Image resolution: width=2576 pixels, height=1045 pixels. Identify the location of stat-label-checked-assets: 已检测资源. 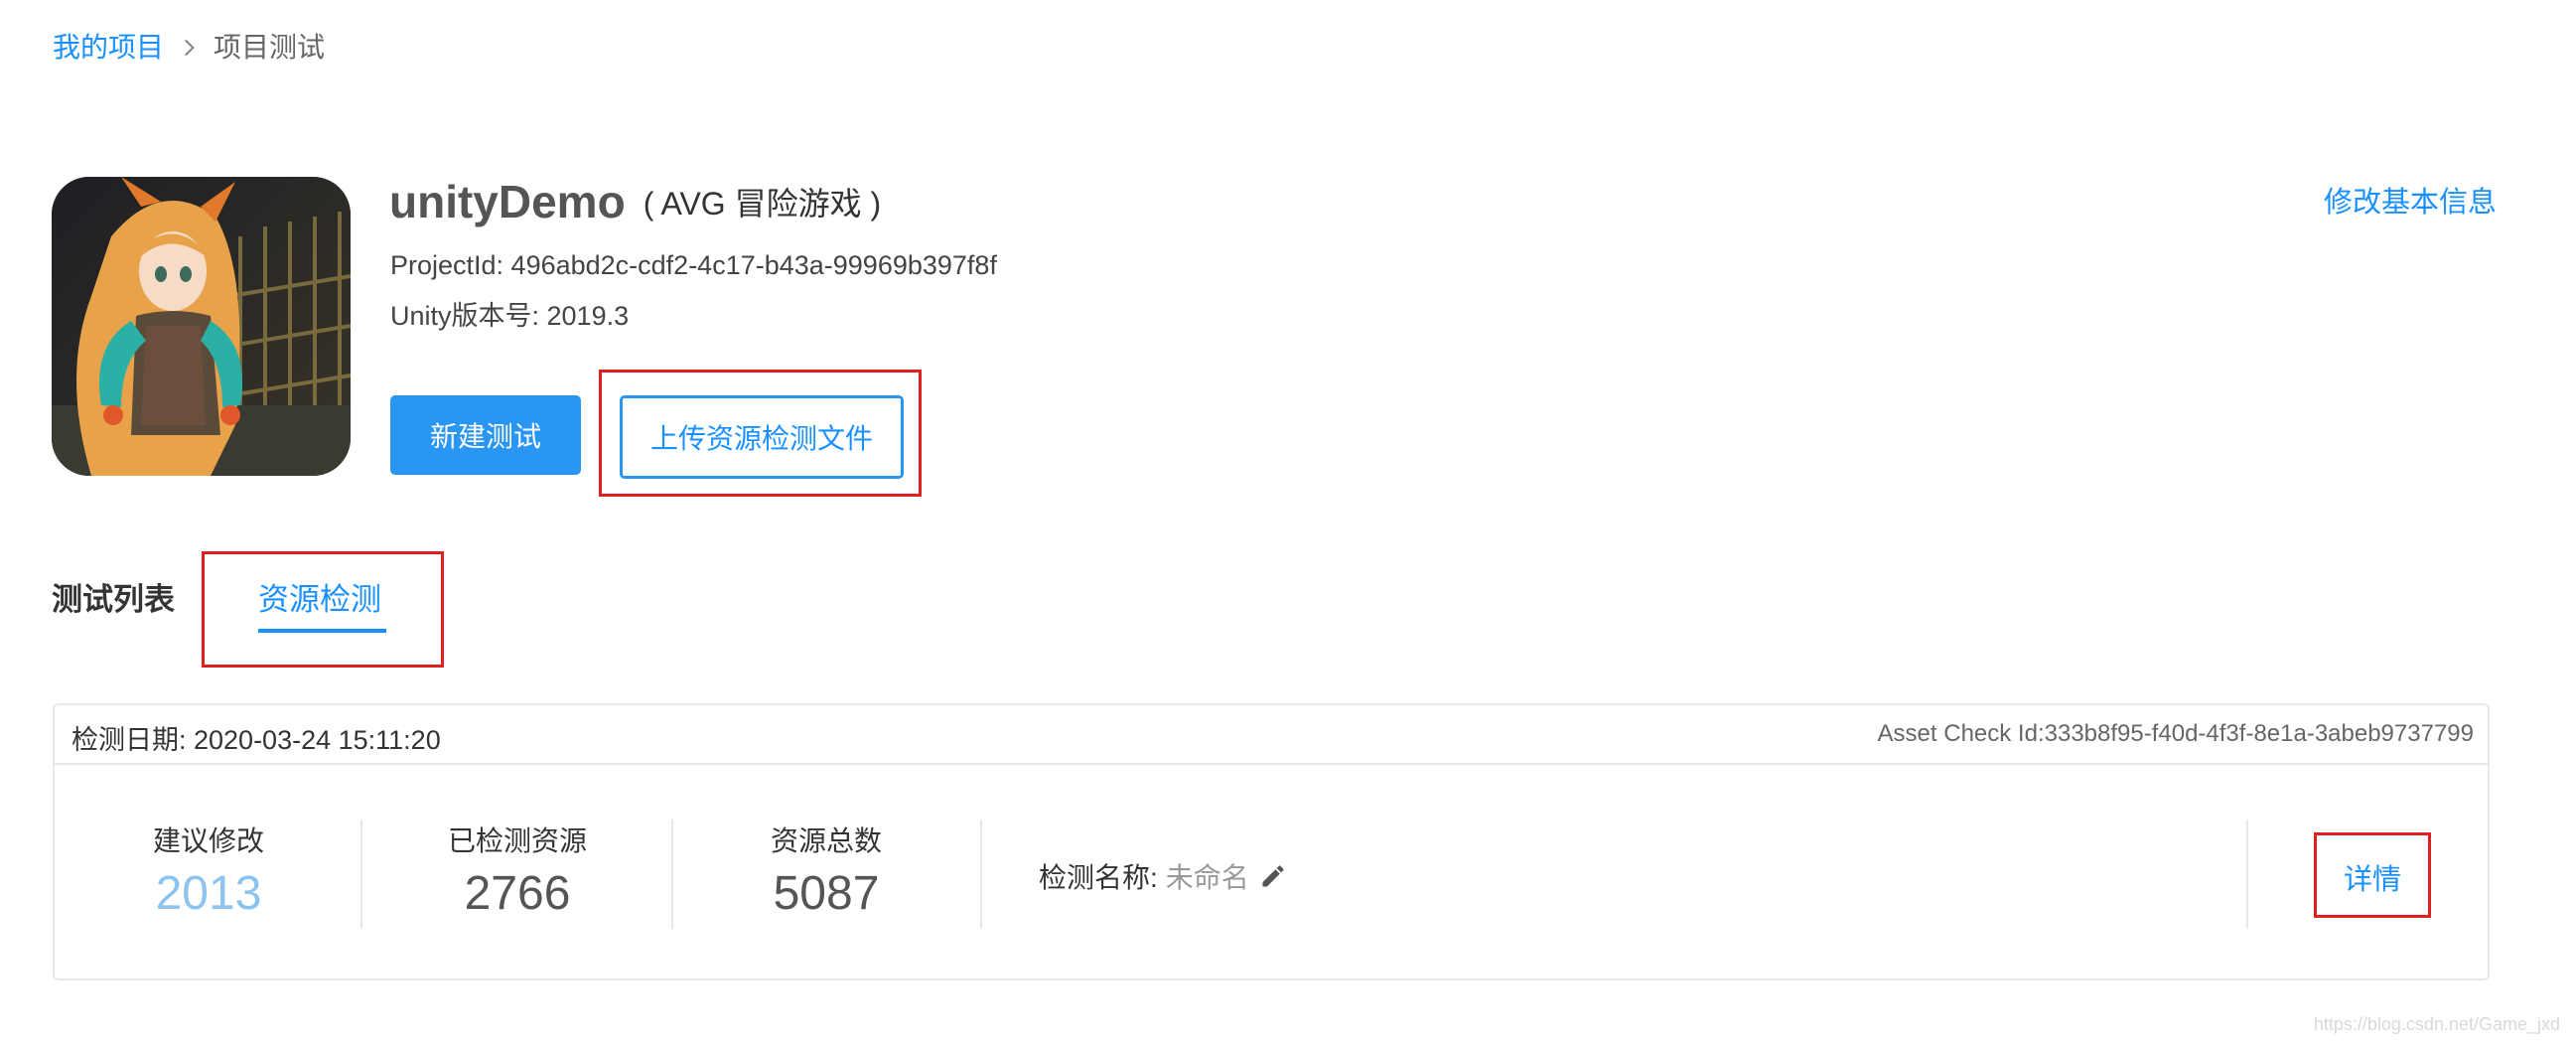
(517, 840).